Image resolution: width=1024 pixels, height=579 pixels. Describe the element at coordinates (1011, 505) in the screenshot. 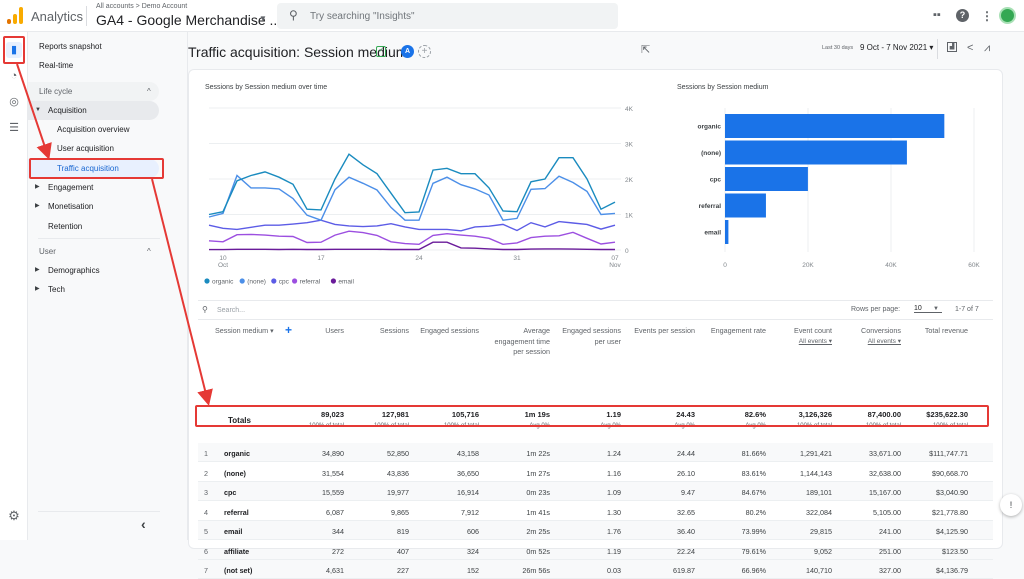

I see `feedback-button: !` at that location.